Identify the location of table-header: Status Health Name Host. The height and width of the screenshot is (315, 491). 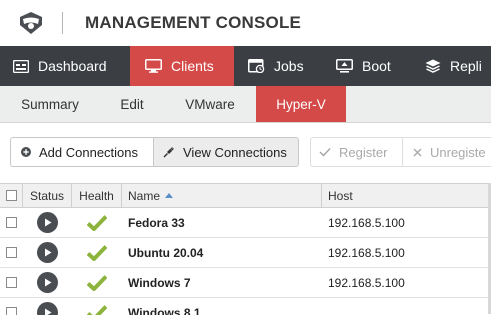
(245, 196).